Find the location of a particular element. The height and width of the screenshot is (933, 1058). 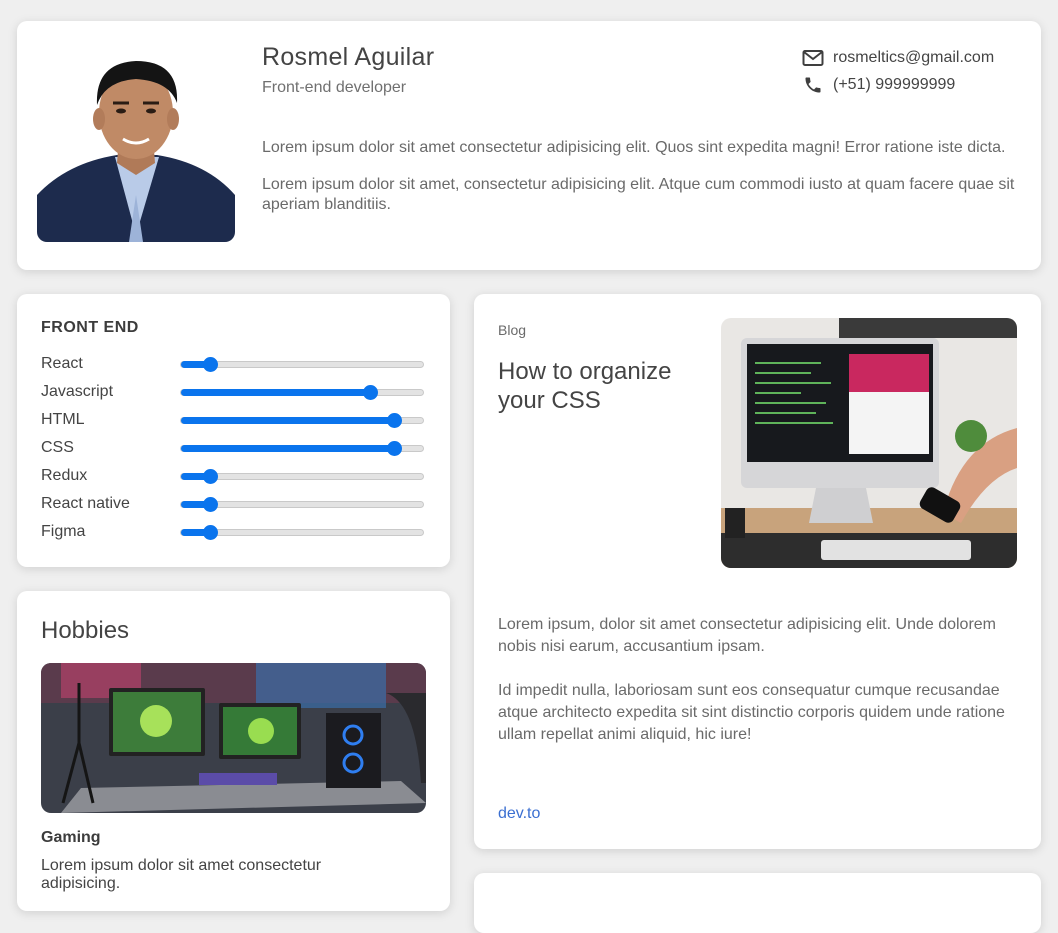

profile-role: Front-end developer is located at coordinates (334, 87).